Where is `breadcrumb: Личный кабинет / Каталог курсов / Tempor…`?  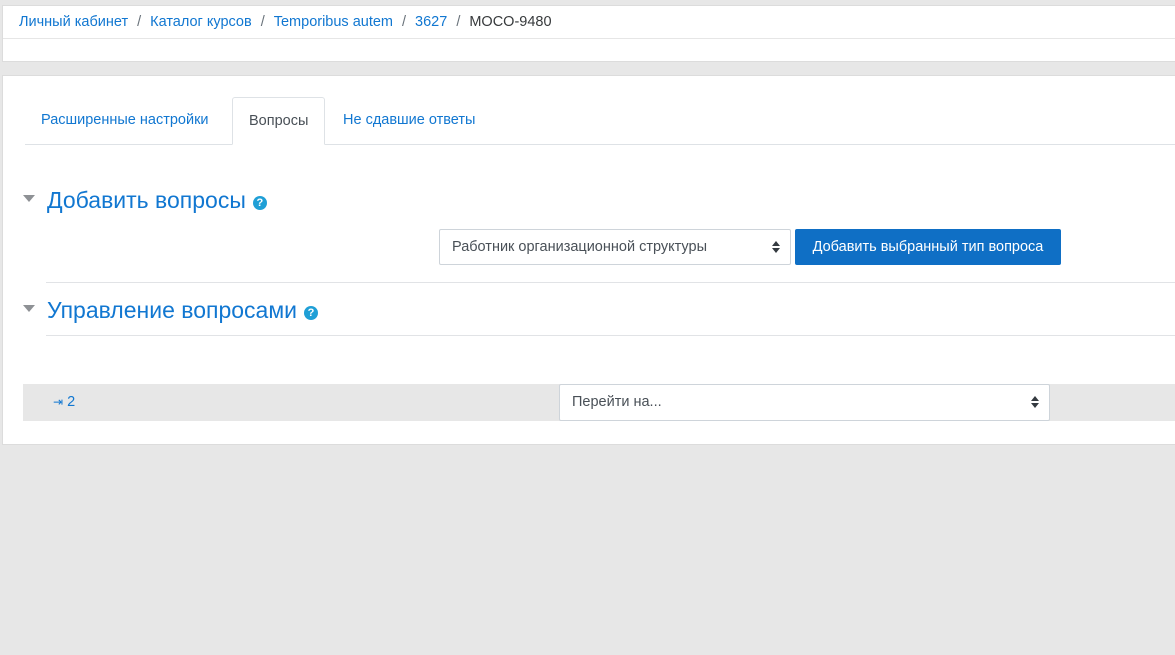
breadcrumb: Личный кабинет / Каталог курсов / Tempor… is located at coordinates (285, 22).